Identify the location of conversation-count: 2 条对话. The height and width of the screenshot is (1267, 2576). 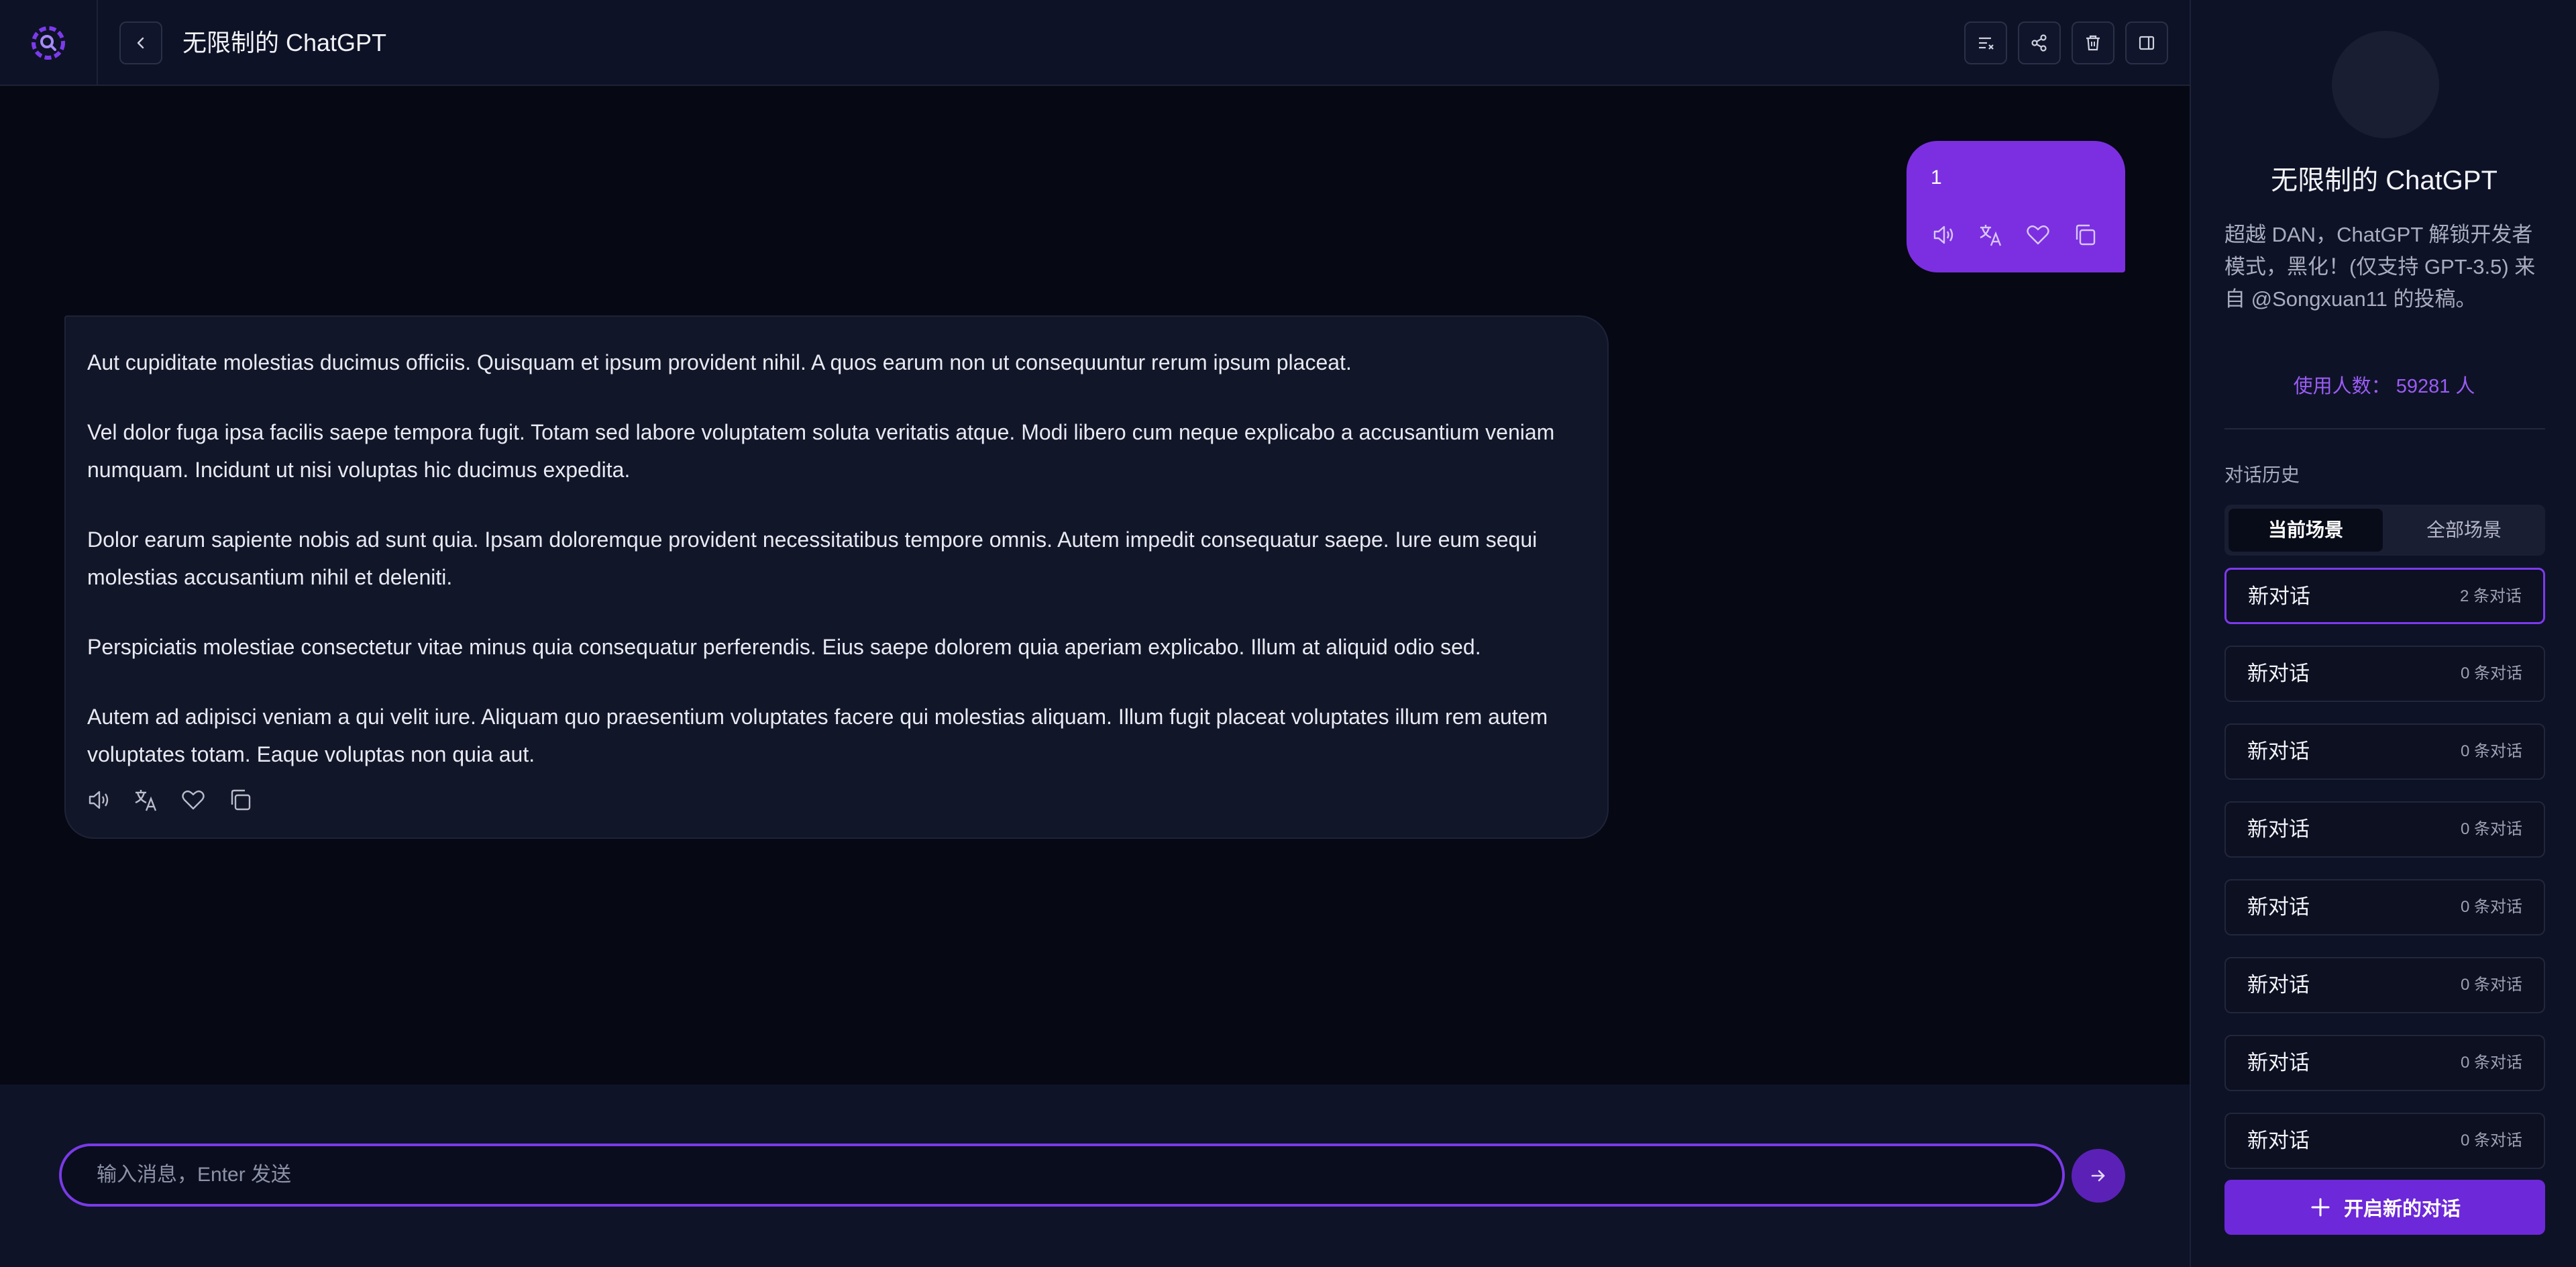
(2490, 596).